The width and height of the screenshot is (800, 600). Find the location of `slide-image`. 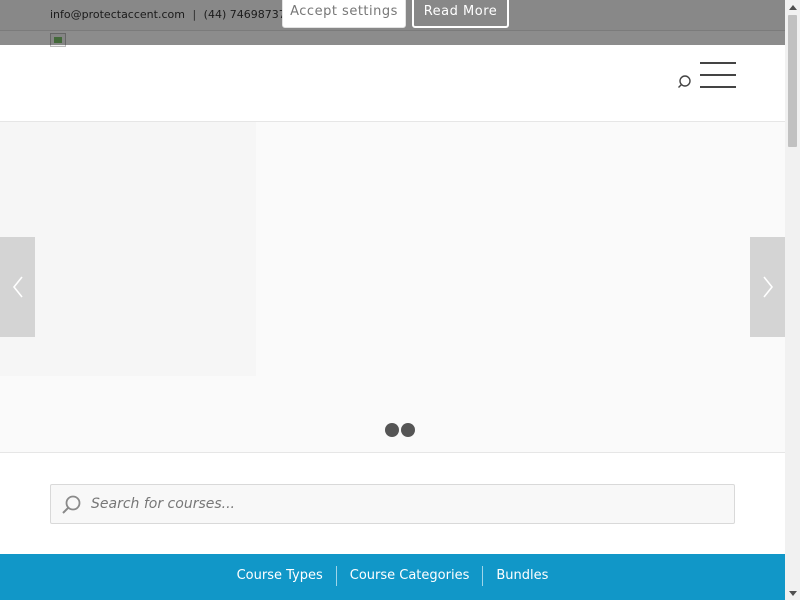

slide-image is located at coordinates (128, 249).